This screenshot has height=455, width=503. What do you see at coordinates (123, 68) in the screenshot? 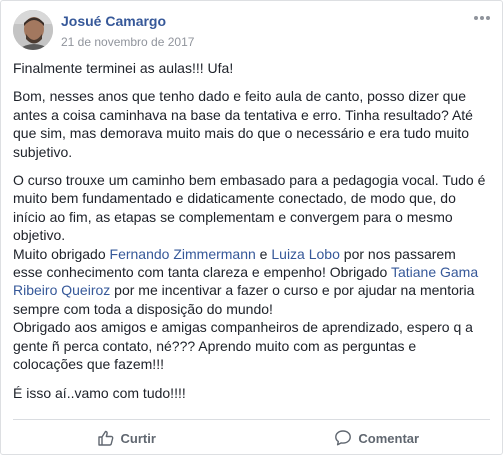
I see `post-paragraph: Finalmente terminei as aulas!!! Ufa!` at bounding box center [123, 68].